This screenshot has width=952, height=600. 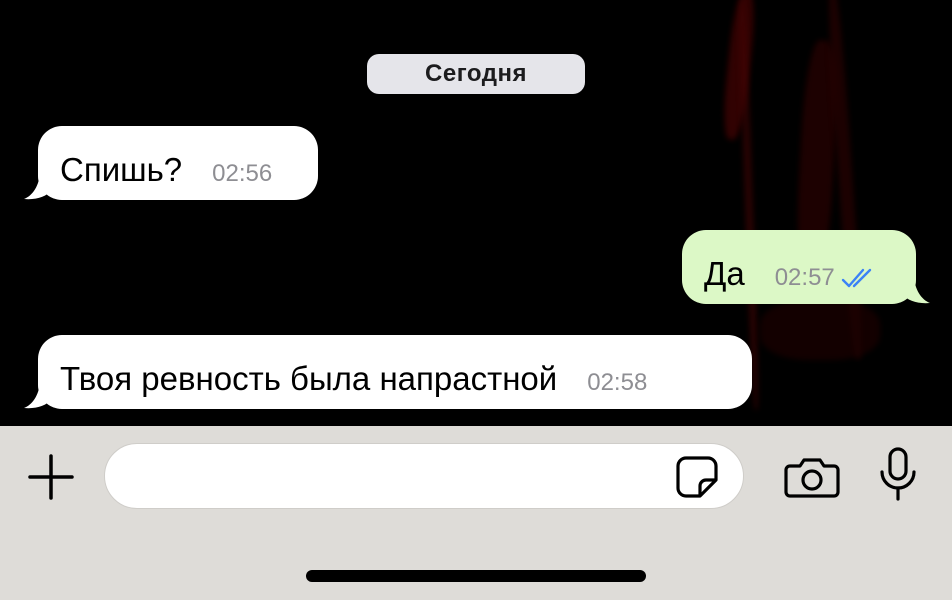 I want to click on incoming-message-bubble: Спишь? 02:56, so click(x=171, y=163).